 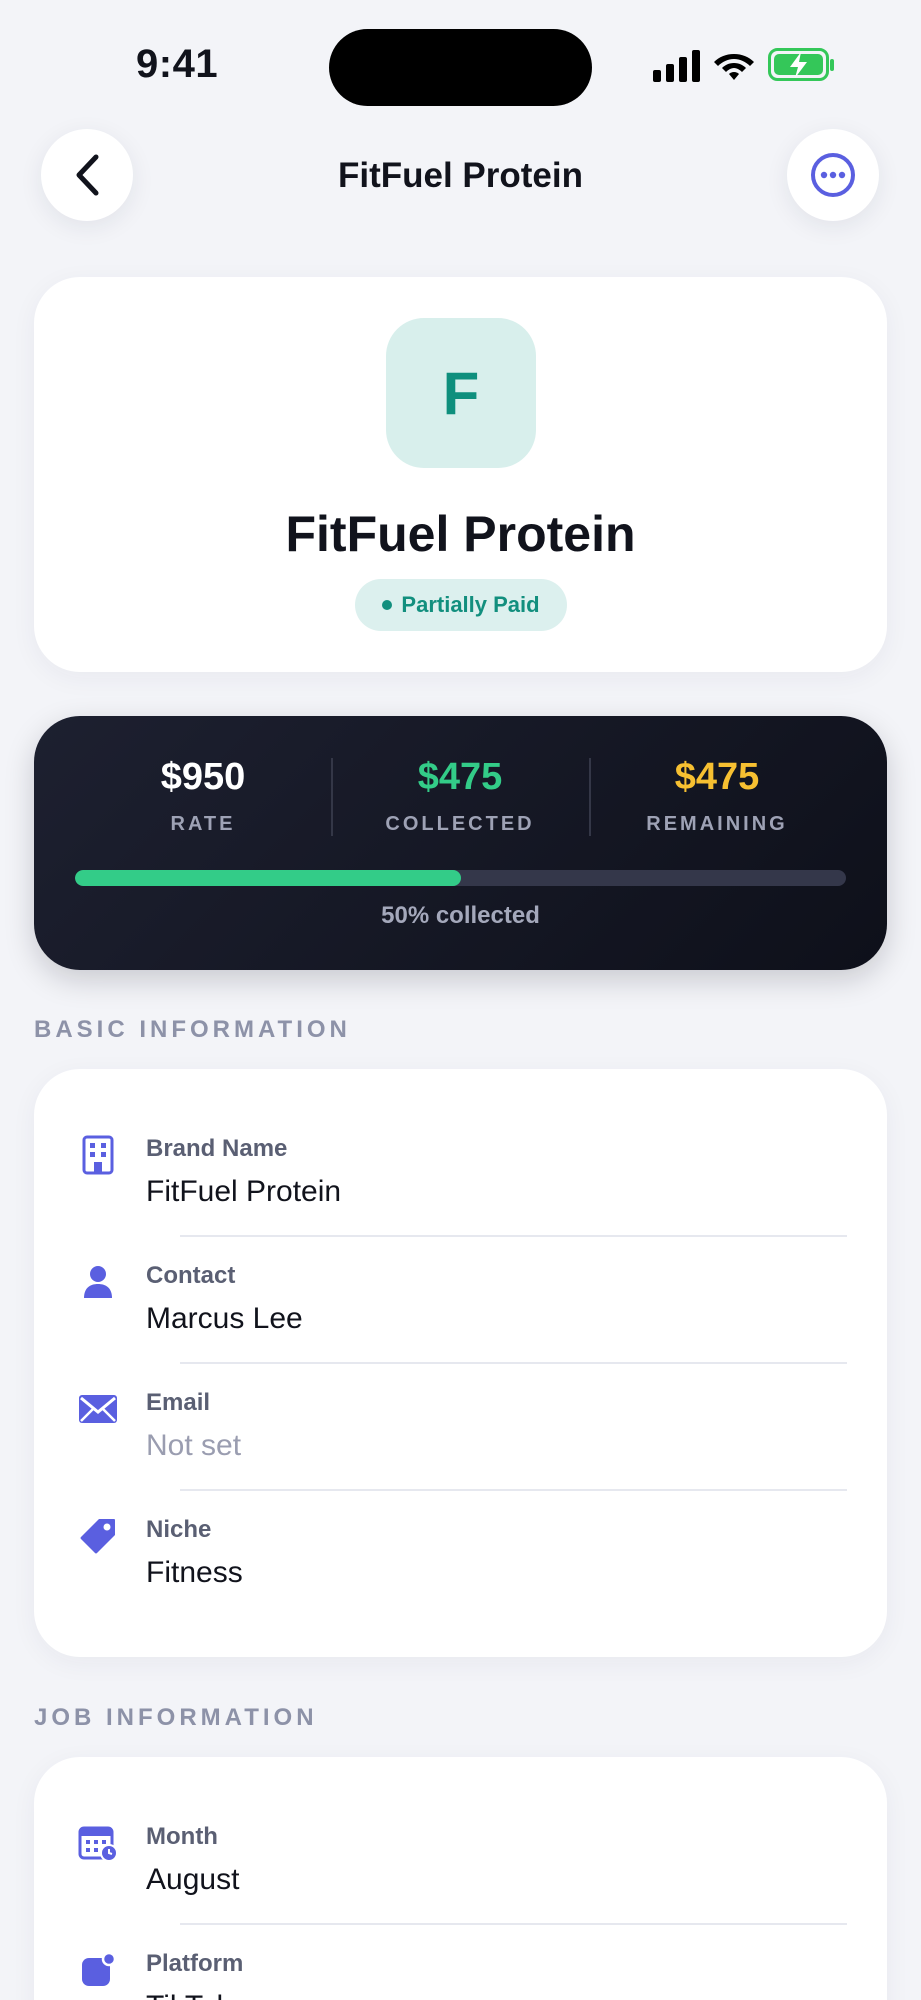 What do you see at coordinates (98, 1536) in the screenshot?
I see `tag-icon` at bounding box center [98, 1536].